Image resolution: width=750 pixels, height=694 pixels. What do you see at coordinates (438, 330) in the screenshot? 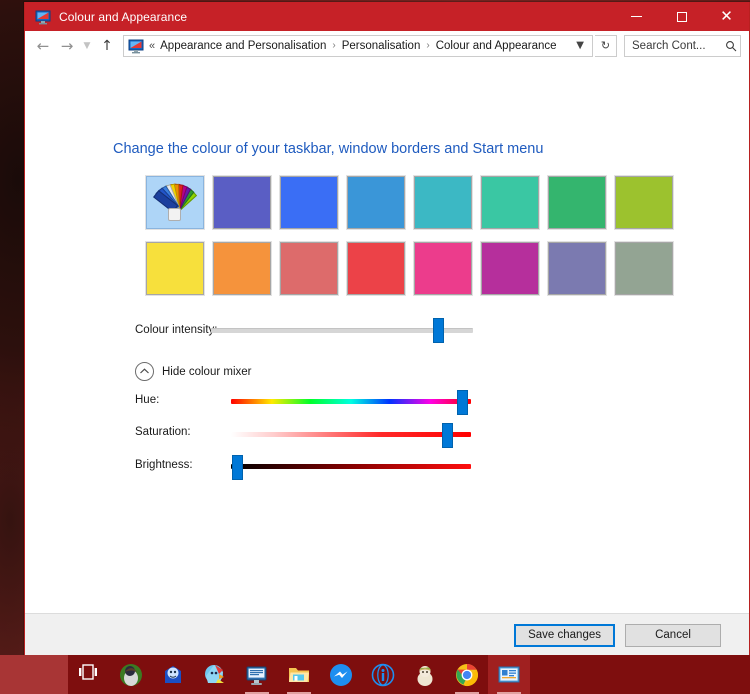
I see `colour-intensity-thumb` at bounding box center [438, 330].